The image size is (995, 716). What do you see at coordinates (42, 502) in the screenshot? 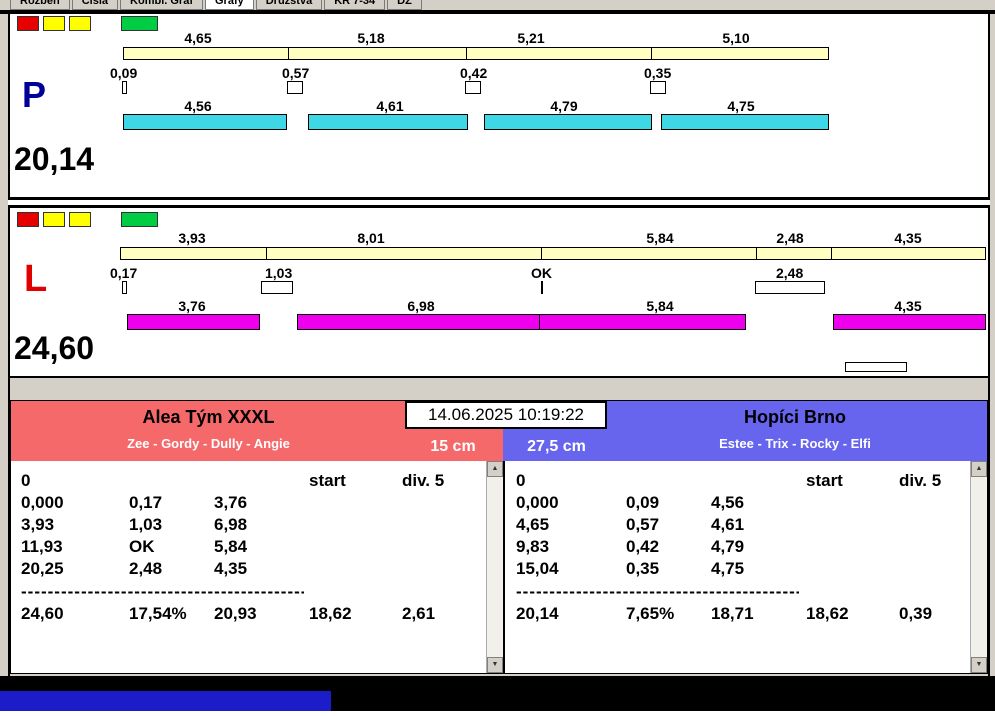
I see `table-cell: 0,000` at bounding box center [42, 502].